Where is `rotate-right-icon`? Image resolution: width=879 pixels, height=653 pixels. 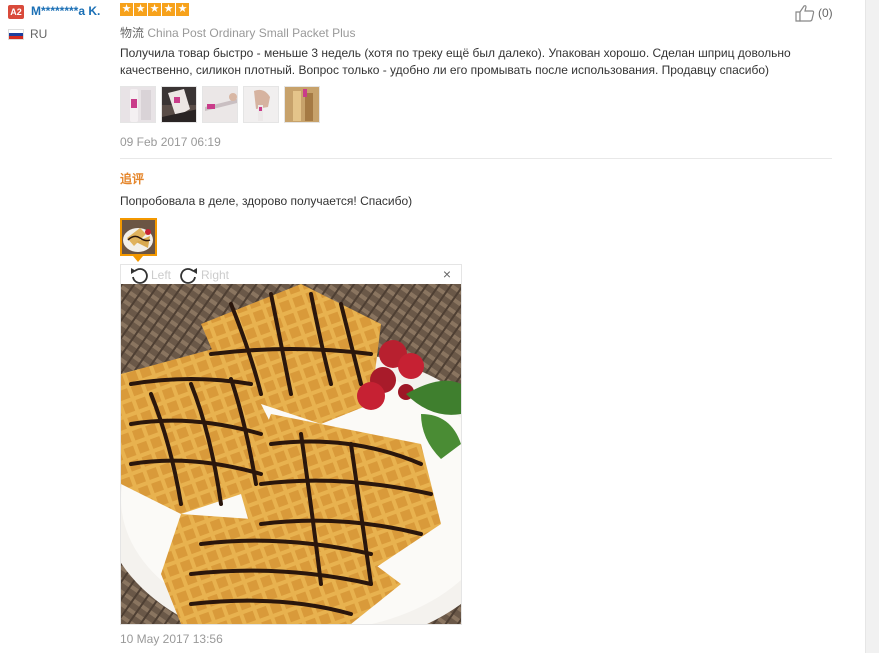 rotate-right-icon is located at coordinates (188, 276).